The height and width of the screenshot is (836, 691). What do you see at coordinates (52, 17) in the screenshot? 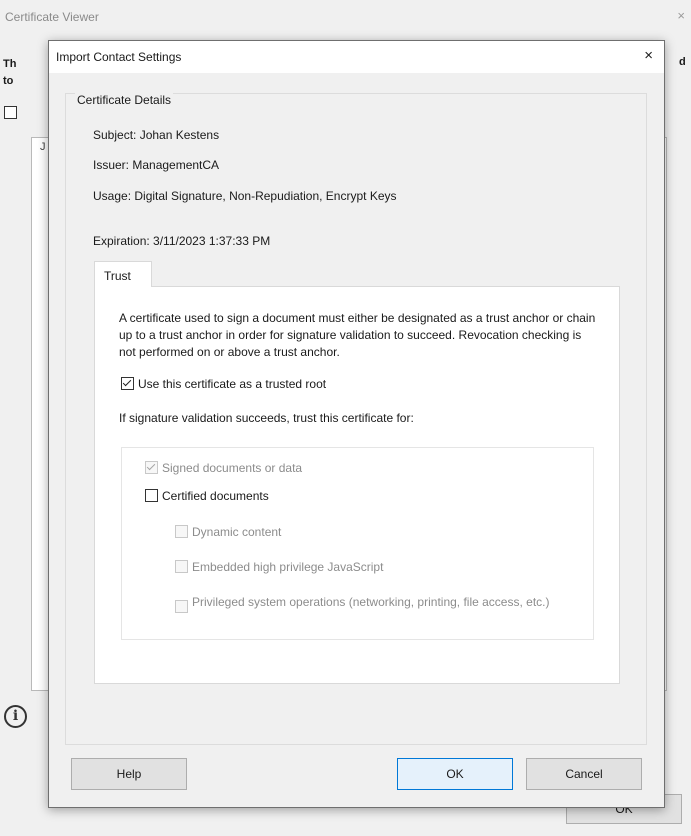
I see `window-title: Certificate Viewer` at bounding box center [52, 17].